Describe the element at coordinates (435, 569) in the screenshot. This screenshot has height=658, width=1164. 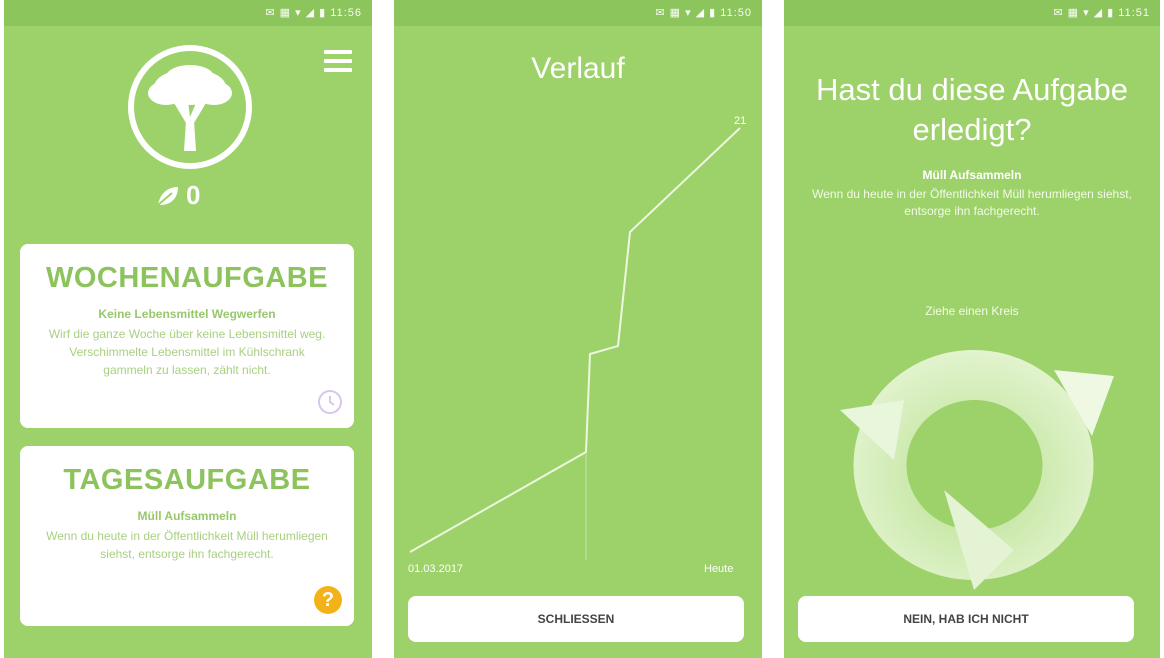
I see `chart-start-date: 01.03.2017` at that location.